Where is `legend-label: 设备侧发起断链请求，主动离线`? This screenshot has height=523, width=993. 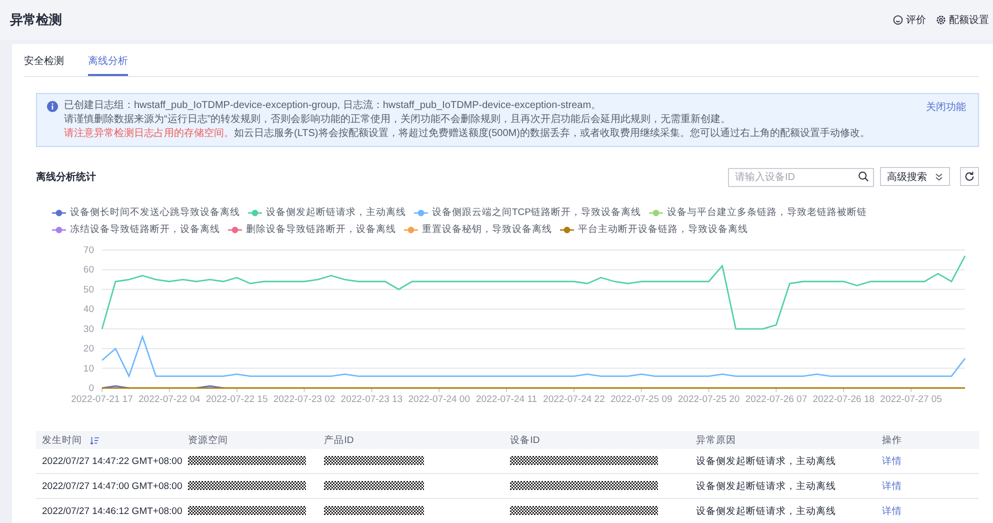 legend-label: 设备侧发起断链请求，主动离线 is located at coordinates (336, 212).